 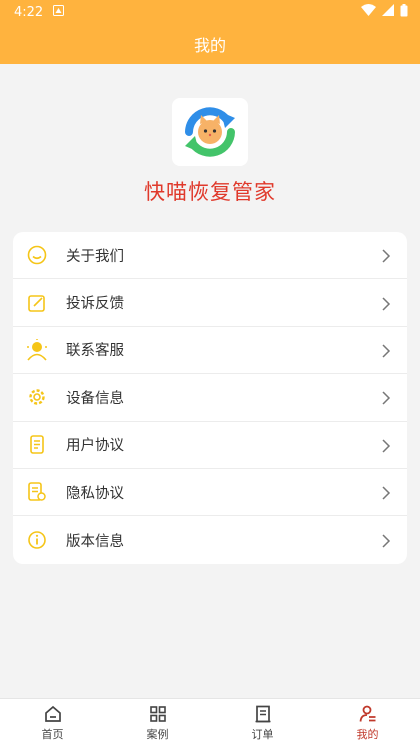 What do you see at coordinates (404, 12) in the screenshot?
I see `battery-icon` at bounding box center [404, 12].